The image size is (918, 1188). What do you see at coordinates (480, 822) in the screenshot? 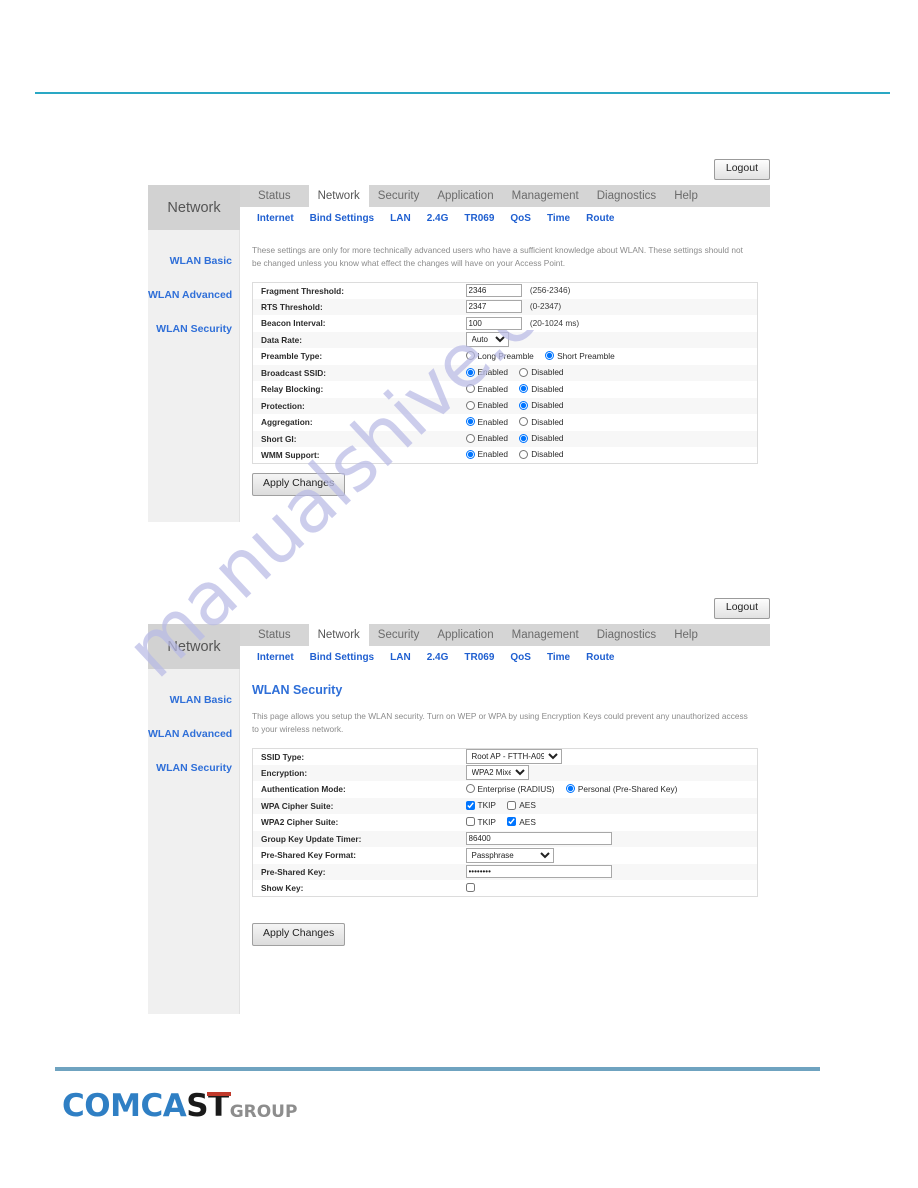
I see `wpa2-tkip-option: TKIP` at bounding box center [480, 822].